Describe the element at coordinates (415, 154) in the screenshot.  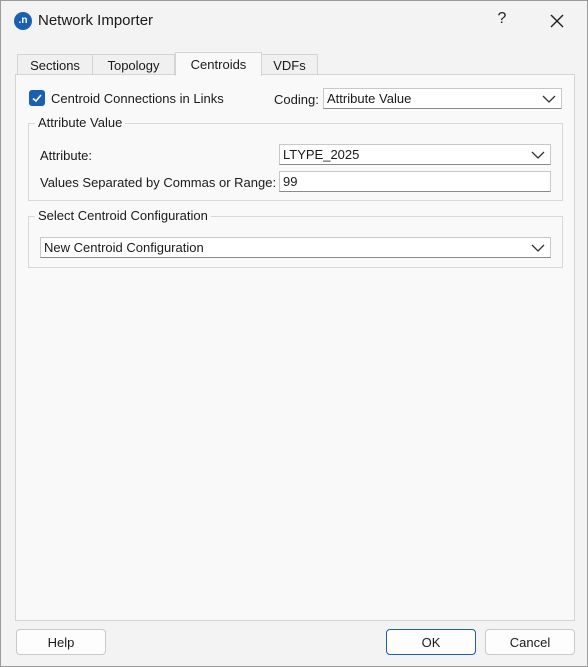
I see `attribute-select: LTYPE_2025` at that location.